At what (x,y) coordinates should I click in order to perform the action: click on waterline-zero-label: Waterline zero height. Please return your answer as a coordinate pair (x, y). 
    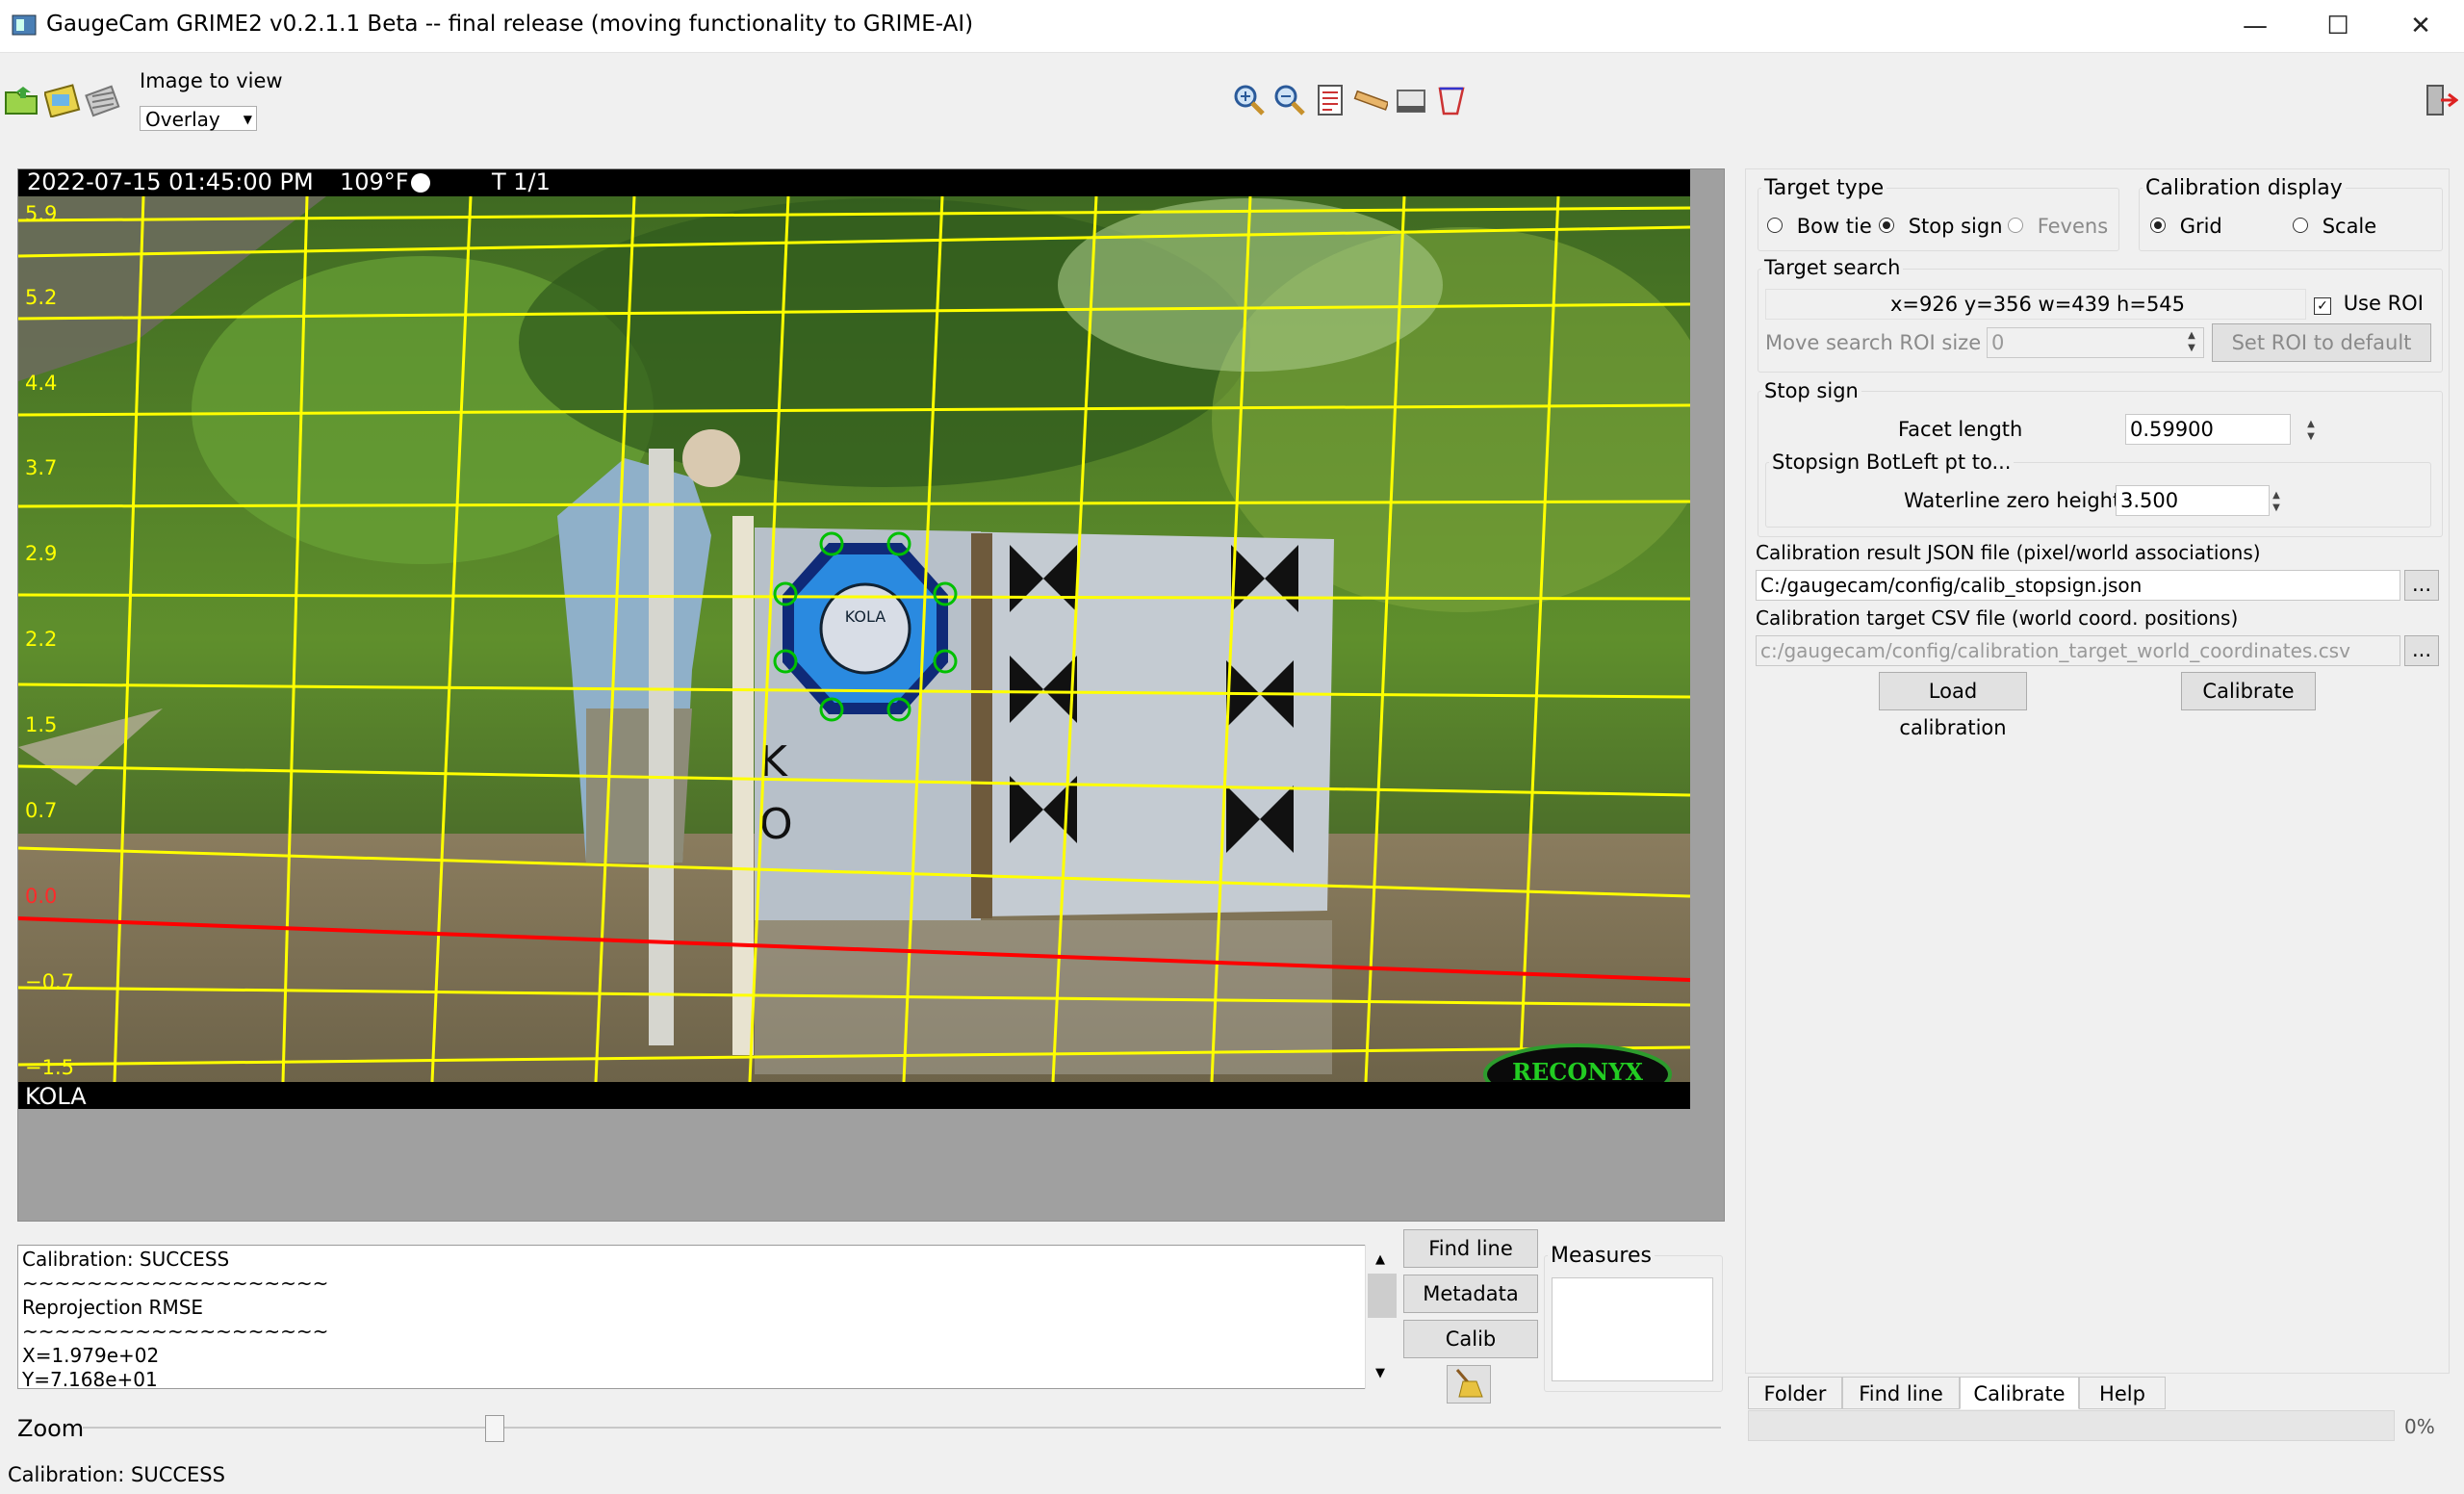
    Looking at the image, I should click on (2012, 500).